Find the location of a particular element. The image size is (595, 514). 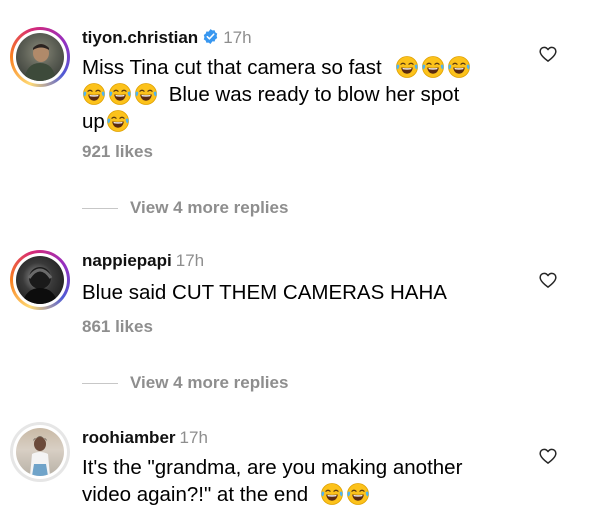

comment-text-line: video again?!" at the end is located at coordinates (195, 494).